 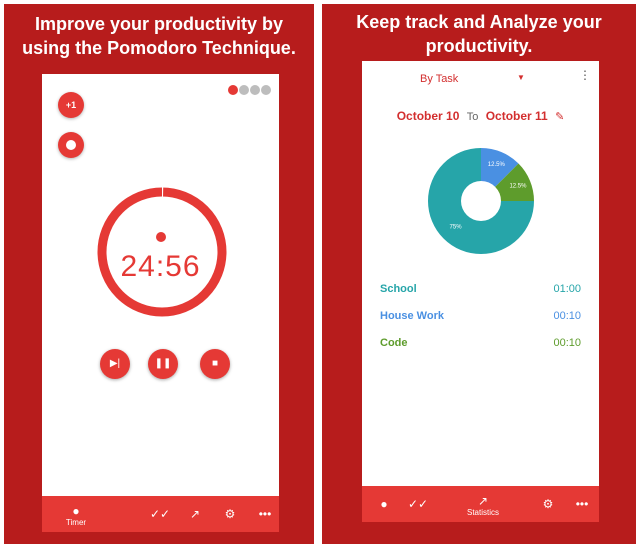 What do you see at coordinates (521, 77) in the screenshot?
I see `caret-down-icon: ▼` at bounding box center [521, 77].